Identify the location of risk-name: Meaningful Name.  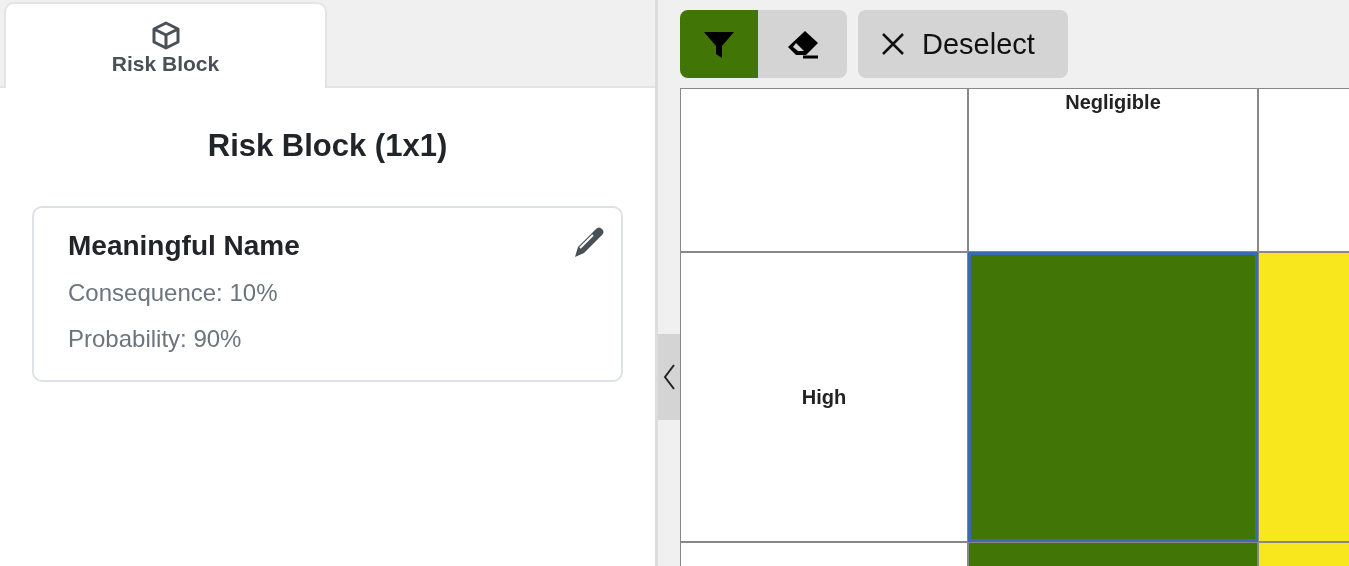
(184, 246).